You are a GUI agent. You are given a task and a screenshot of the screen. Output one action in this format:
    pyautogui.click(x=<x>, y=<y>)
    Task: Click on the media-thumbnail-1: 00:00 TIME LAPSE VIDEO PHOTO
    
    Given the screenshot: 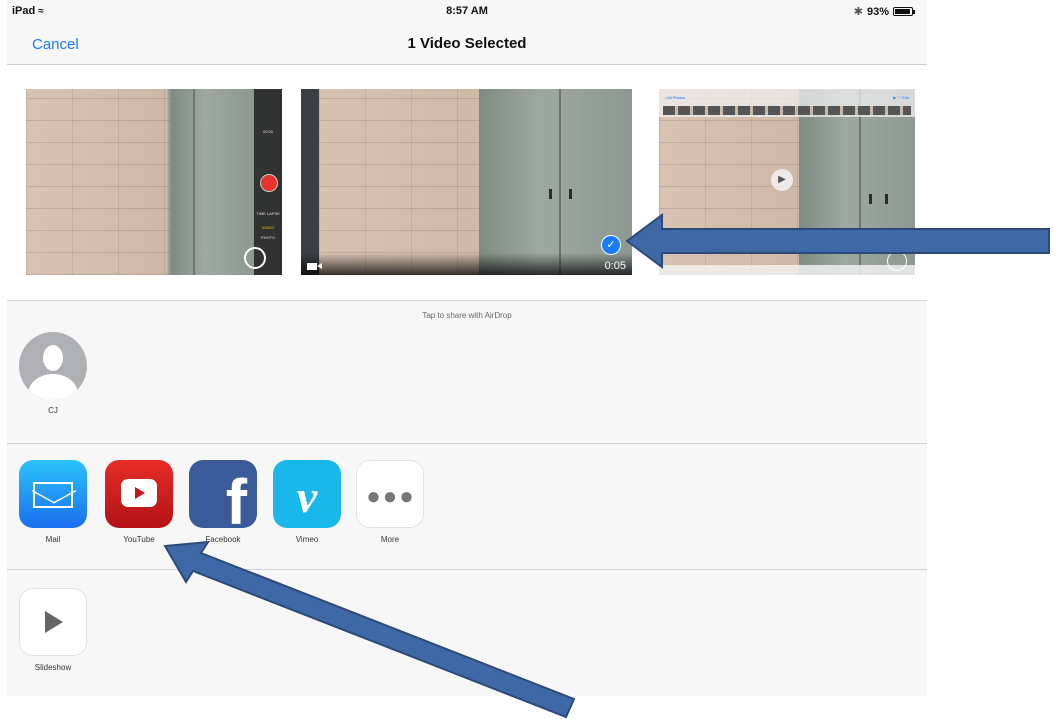 What is the action you would take?
    pyautogui.click(x=154, y=182)
    